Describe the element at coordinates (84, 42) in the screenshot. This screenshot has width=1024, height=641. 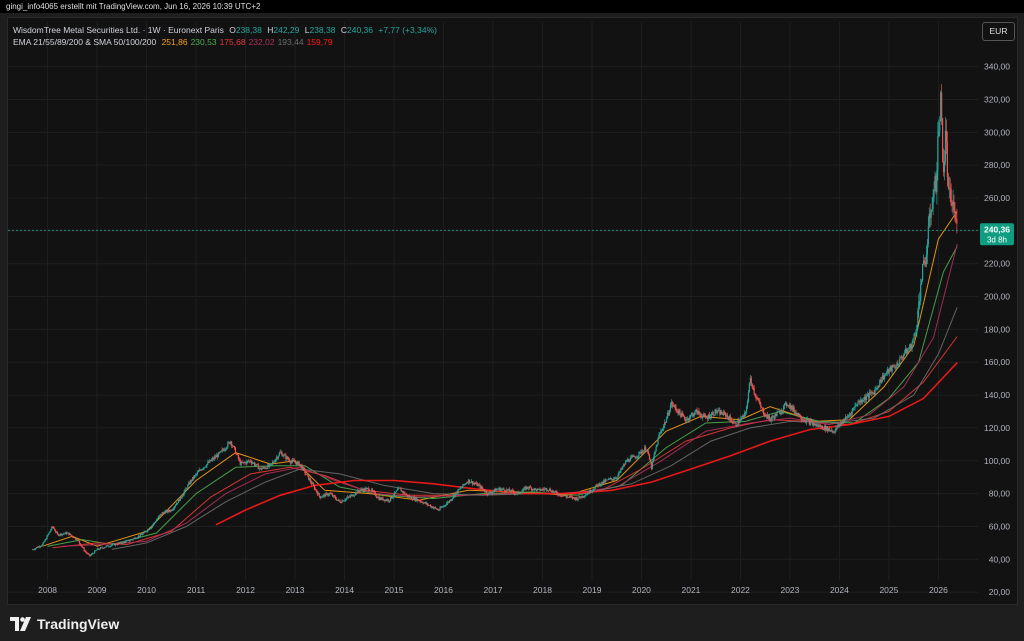
I see `indicator-name: EMA 21/55/89/200 & SMA 50/100/200` at that location.